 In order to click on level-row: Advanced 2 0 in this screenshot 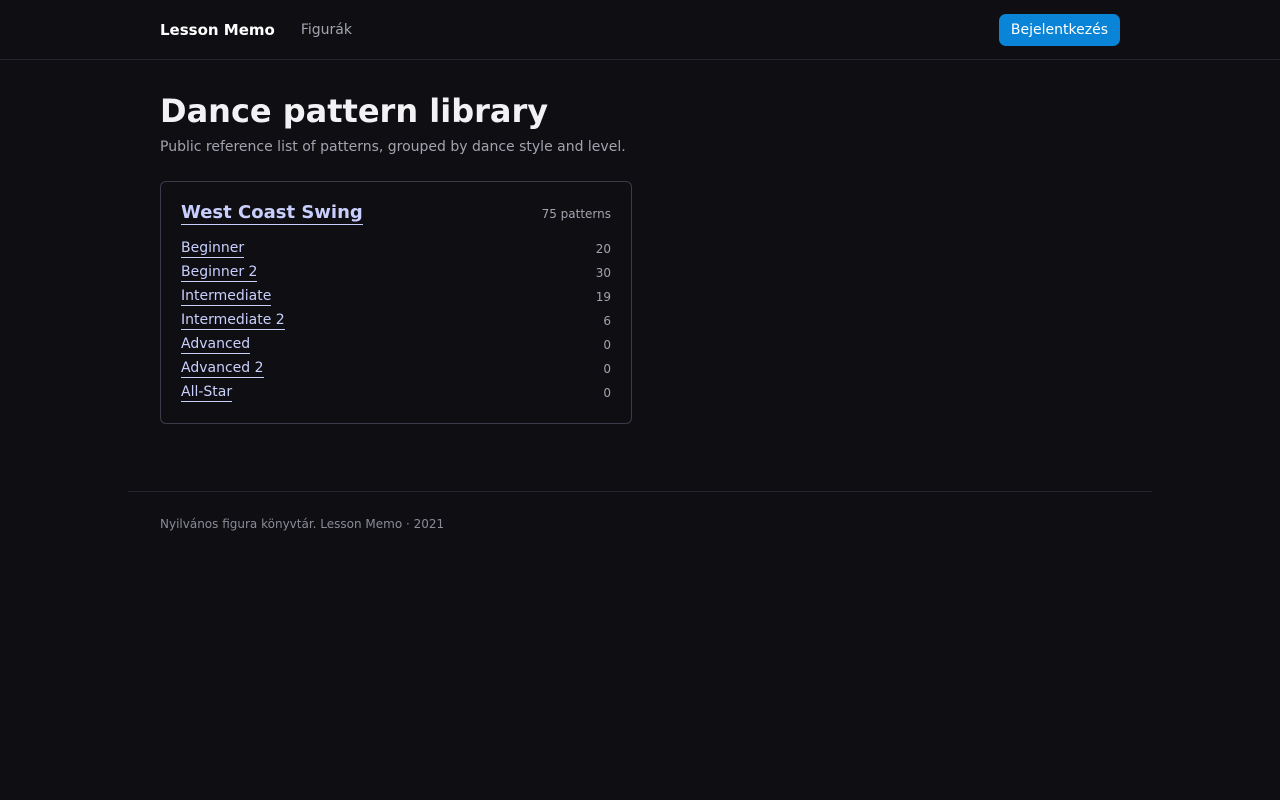, I will do `click(396, 369)`.